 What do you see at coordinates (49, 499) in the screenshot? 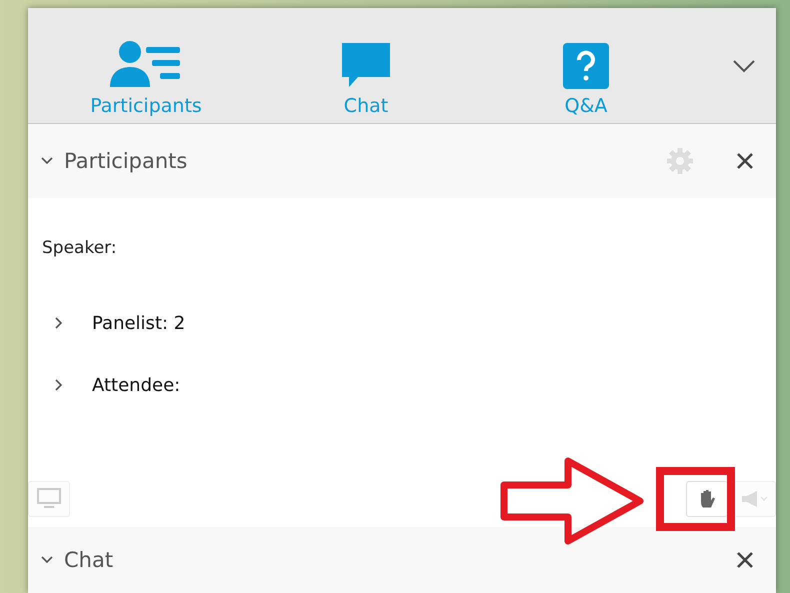
I see `monitor-icon` at bounding box center [49, 499].